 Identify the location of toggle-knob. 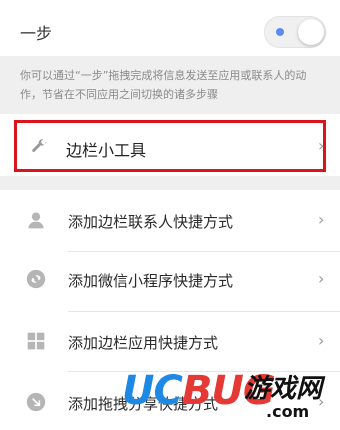
(311, 32).